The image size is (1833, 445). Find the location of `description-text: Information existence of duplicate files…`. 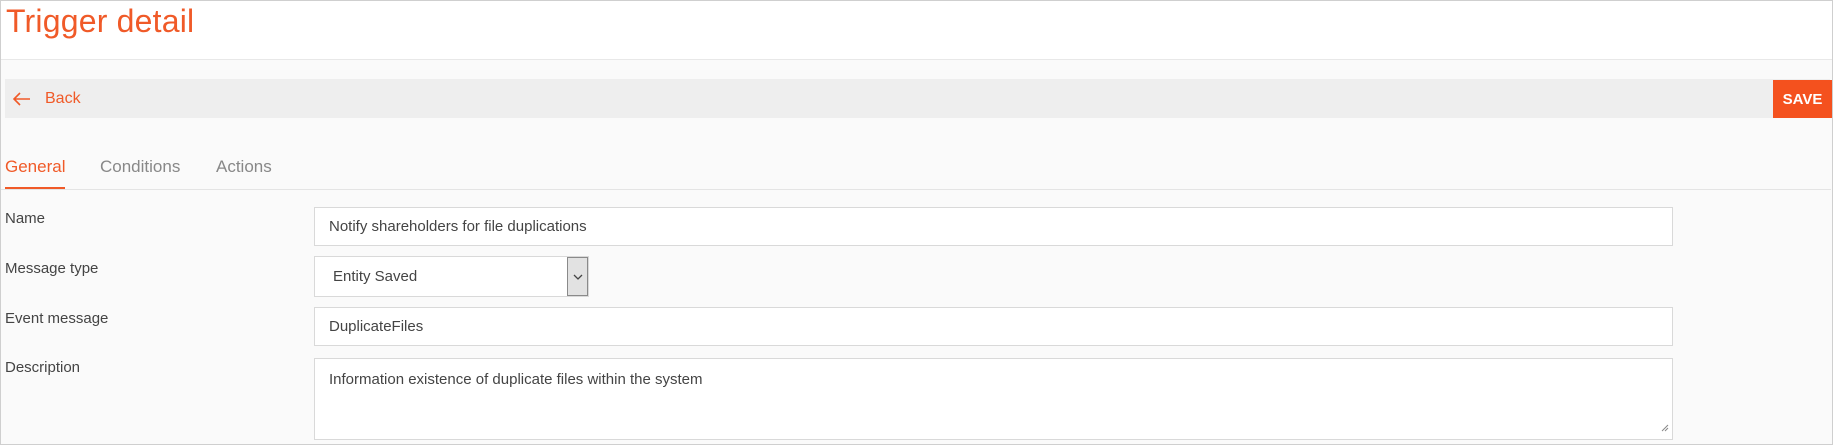

description-text: Information existence of duplicate files… is located at coordinates (516, 379).